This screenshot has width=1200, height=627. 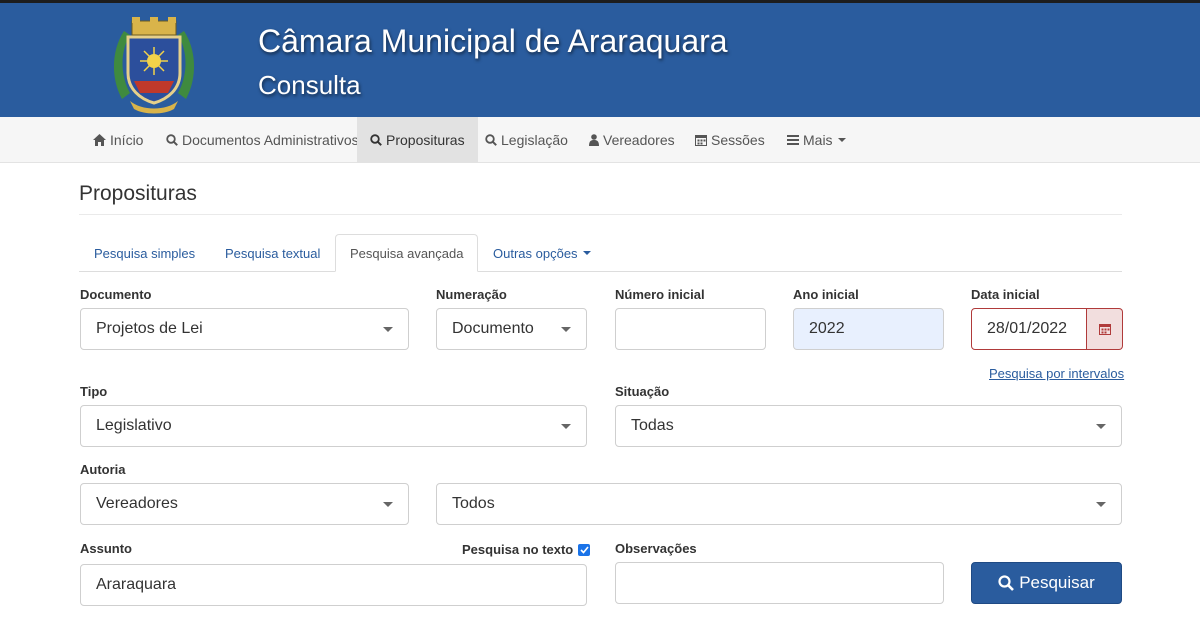 I want to click on situacao-value: Todas, so click(x=652, y=425).